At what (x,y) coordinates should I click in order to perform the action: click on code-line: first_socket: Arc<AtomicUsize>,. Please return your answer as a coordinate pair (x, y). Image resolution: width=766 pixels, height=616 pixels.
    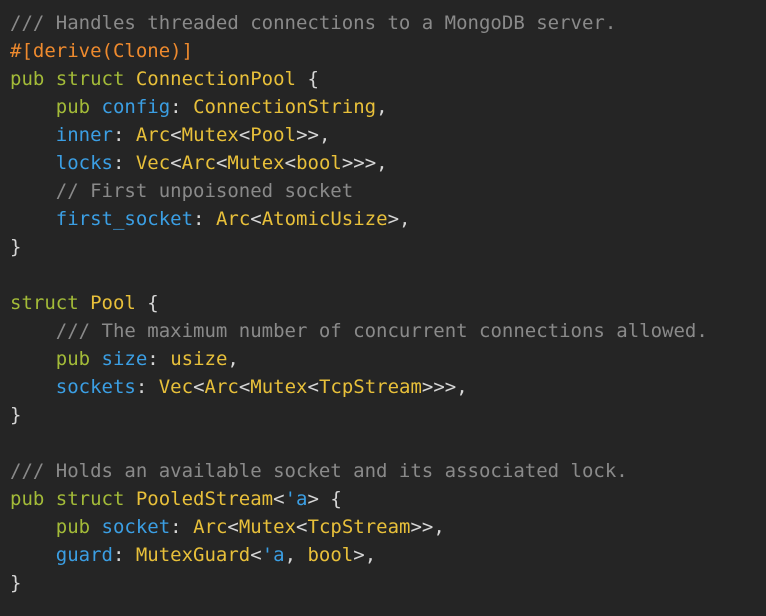
    Looking at the image, I should click on (388, 219).